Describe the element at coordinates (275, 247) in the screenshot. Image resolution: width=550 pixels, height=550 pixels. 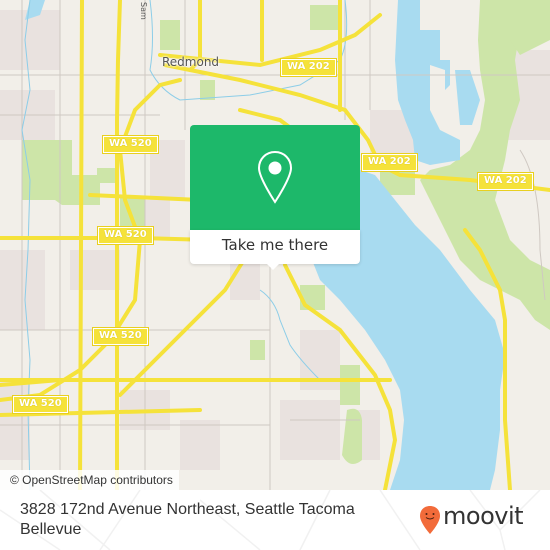
I see `take-me-there-button: Take me there` at that location.